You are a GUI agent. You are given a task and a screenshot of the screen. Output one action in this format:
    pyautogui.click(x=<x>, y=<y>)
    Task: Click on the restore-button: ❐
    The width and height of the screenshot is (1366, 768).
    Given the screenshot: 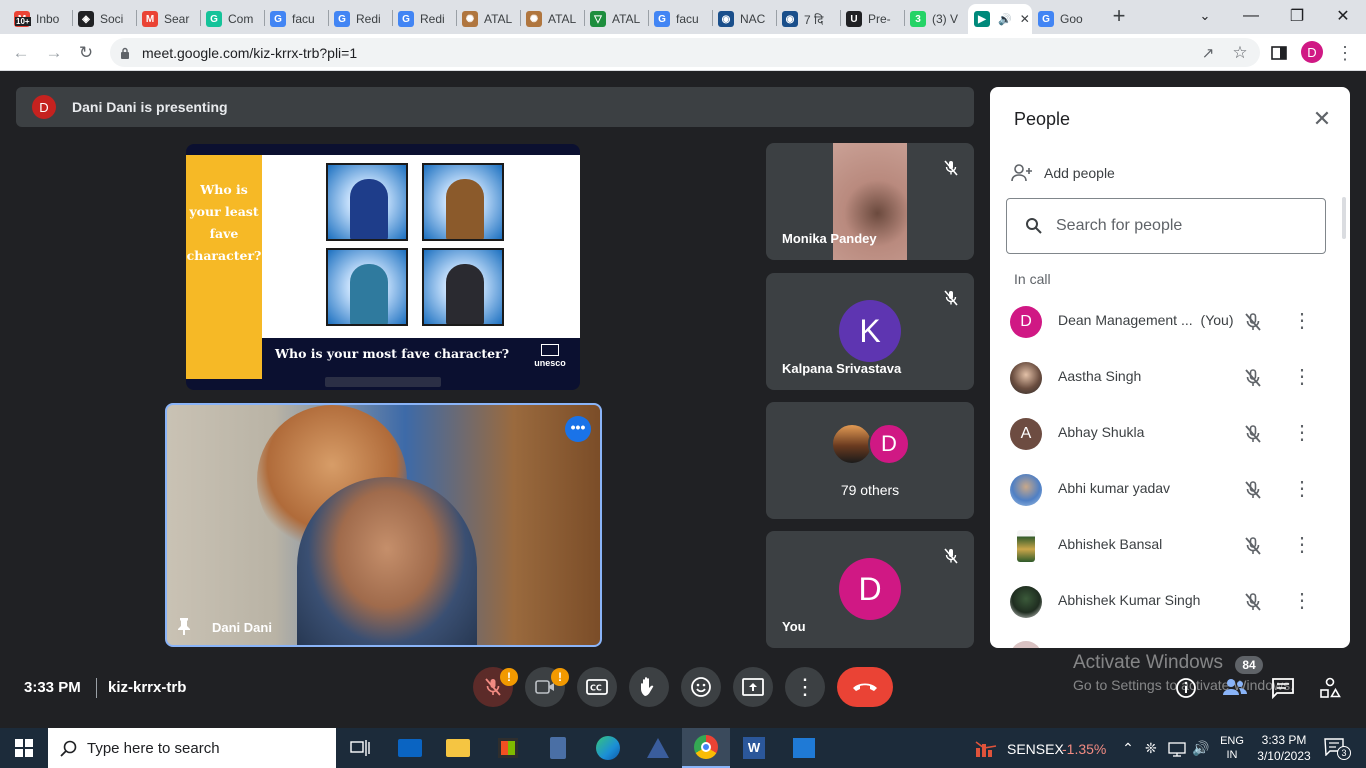 What is the action you would take?
    pyautogui.click(x=1297, y=16)
    